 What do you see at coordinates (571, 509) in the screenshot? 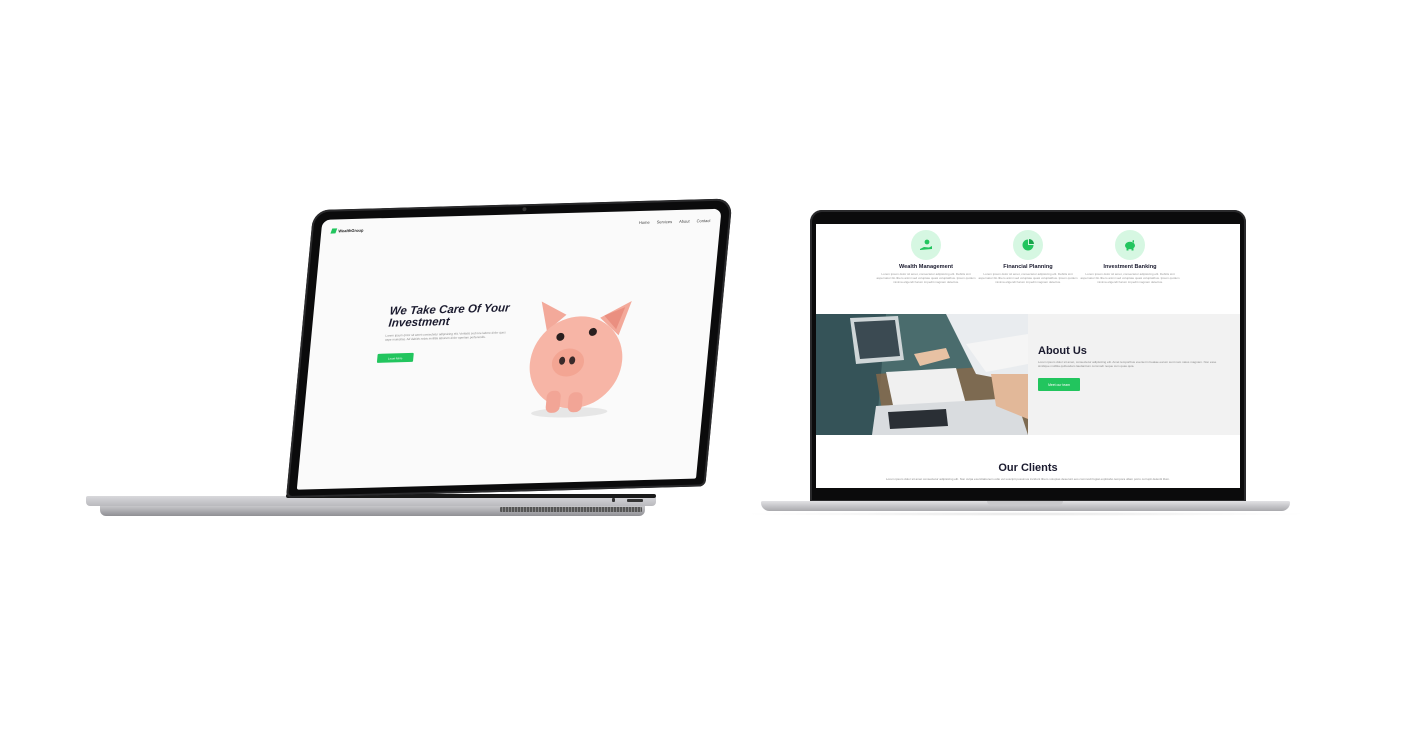
I see `left-laptop-vent` at bounding box center [571, 509].